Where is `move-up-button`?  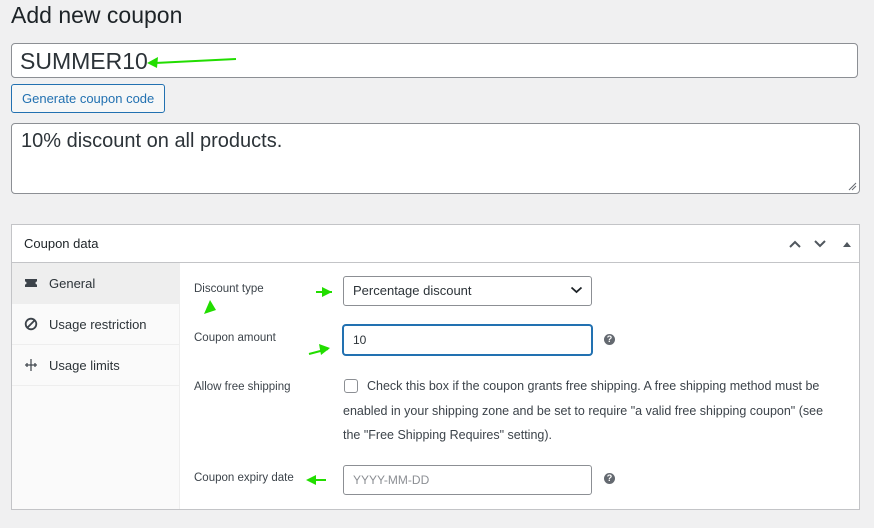
move-up-button is located at coordinates (795, 244).